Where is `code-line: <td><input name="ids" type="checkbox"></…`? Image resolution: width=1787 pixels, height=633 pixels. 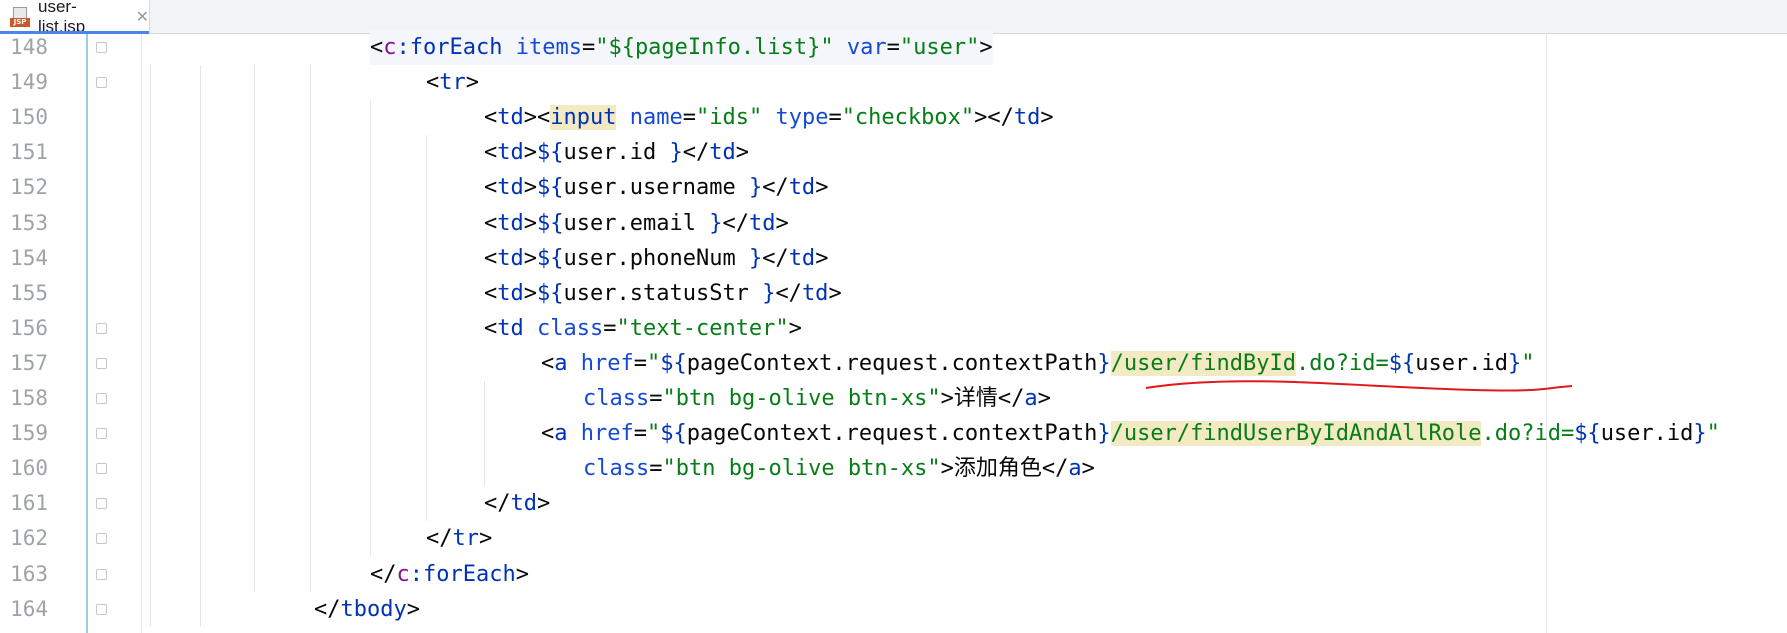 code-line: <td><input name="ids" type="checkbox"></… is located at coordinates (769, 117).